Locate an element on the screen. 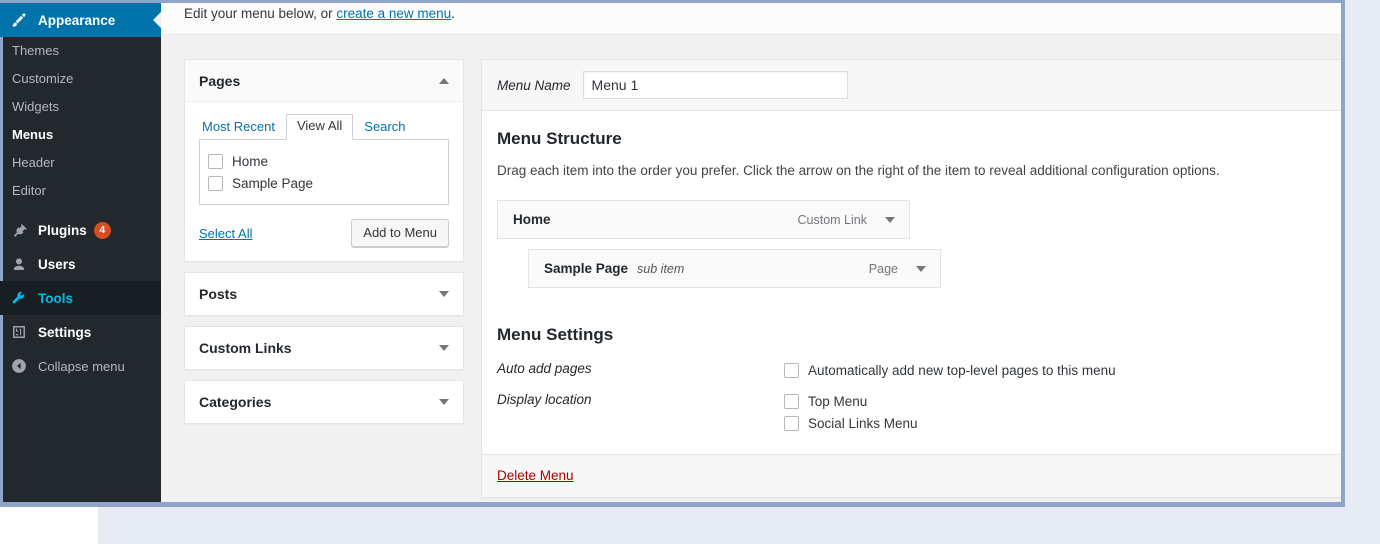 The image size is (1380, 544). paintbrush-icon is located at coordinates (19, 20).